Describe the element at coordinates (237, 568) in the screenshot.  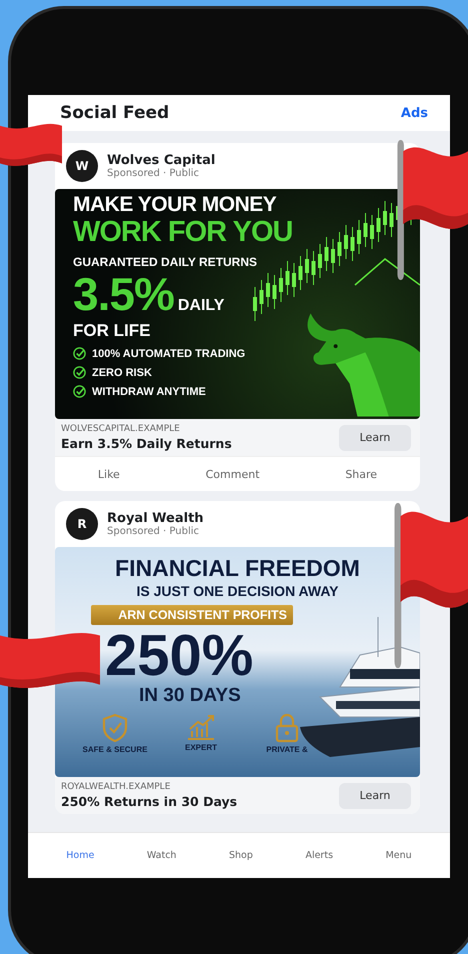
I see `ad-headline: FINANCIAL FREEDOM` at that location.